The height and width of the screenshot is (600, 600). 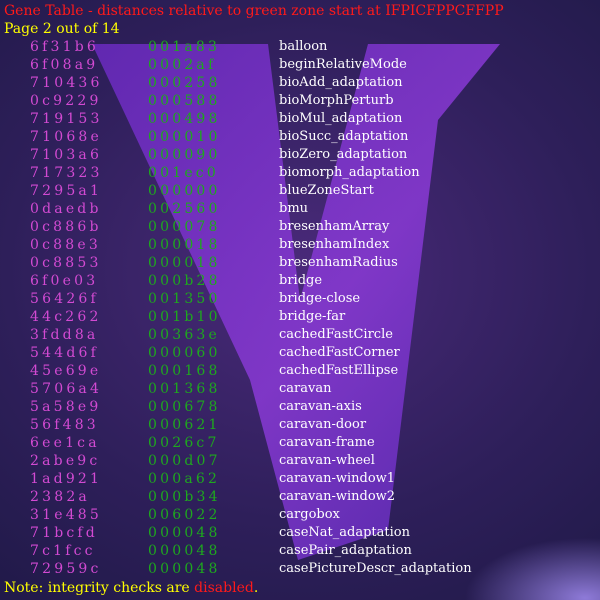 What do you see at coordinates (336, 100) in the screenshot?
I see `gene-name: bioMorphPerturb` at bounding box center [336, 100].